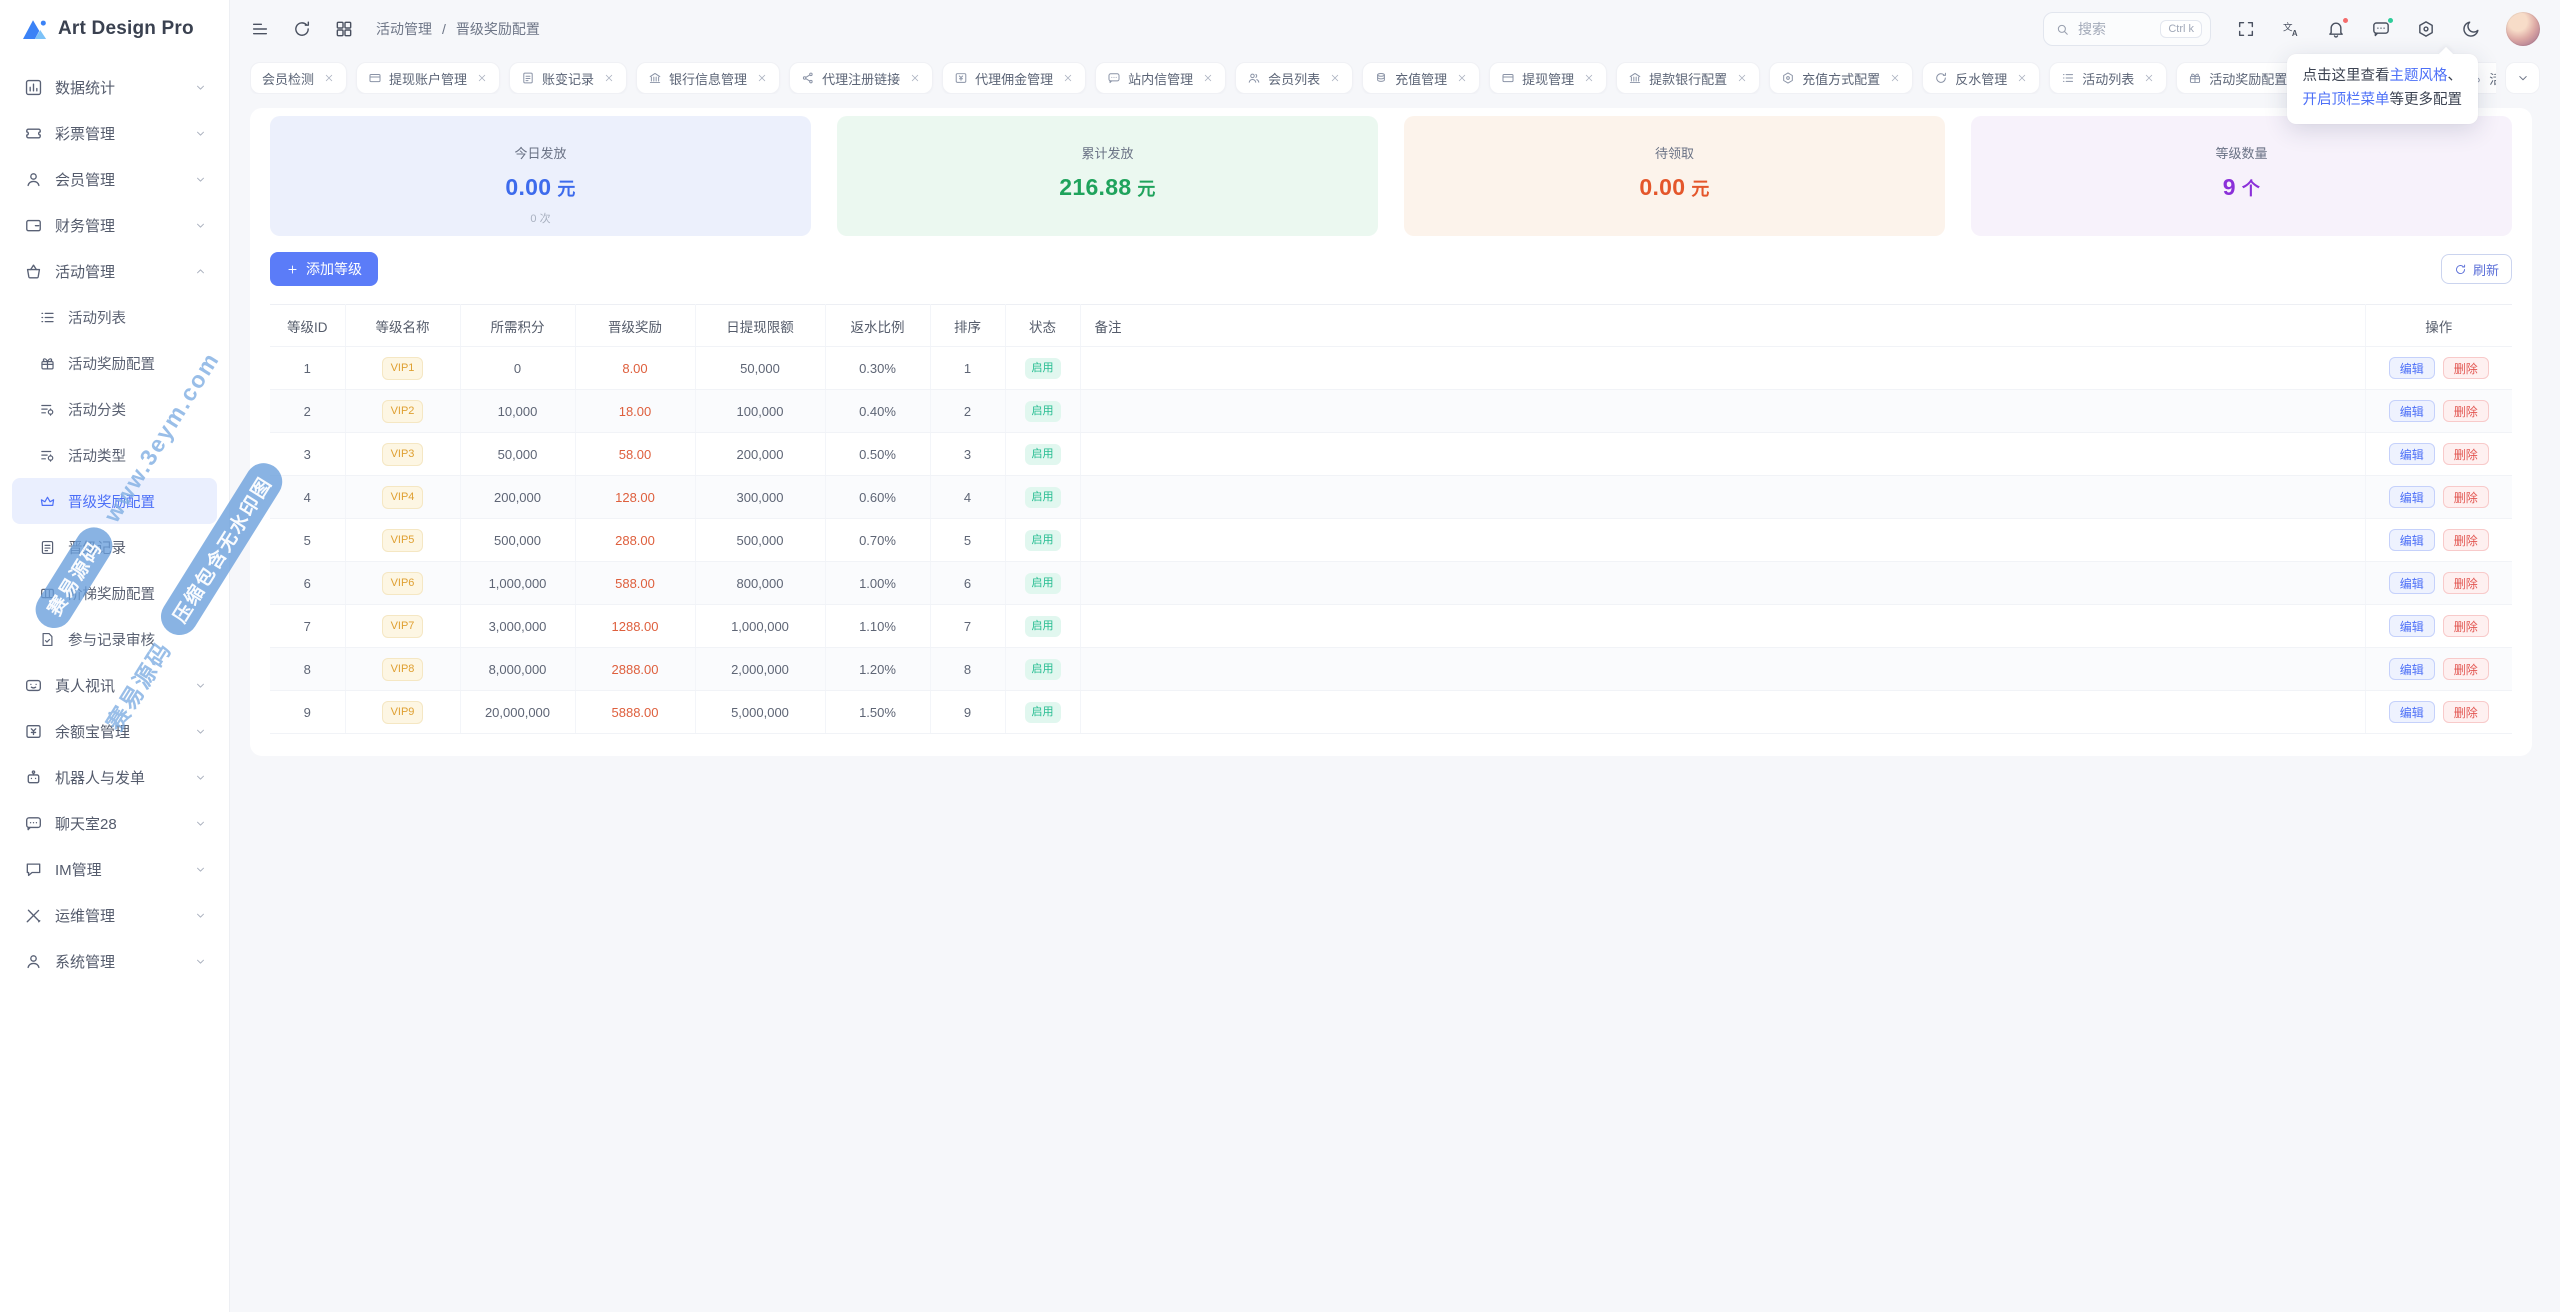  What do you see at coordinates (2108, 78) in the screenshot?
I see `tab-活动列表: 活动列表` at bounding box center [2108, 78].